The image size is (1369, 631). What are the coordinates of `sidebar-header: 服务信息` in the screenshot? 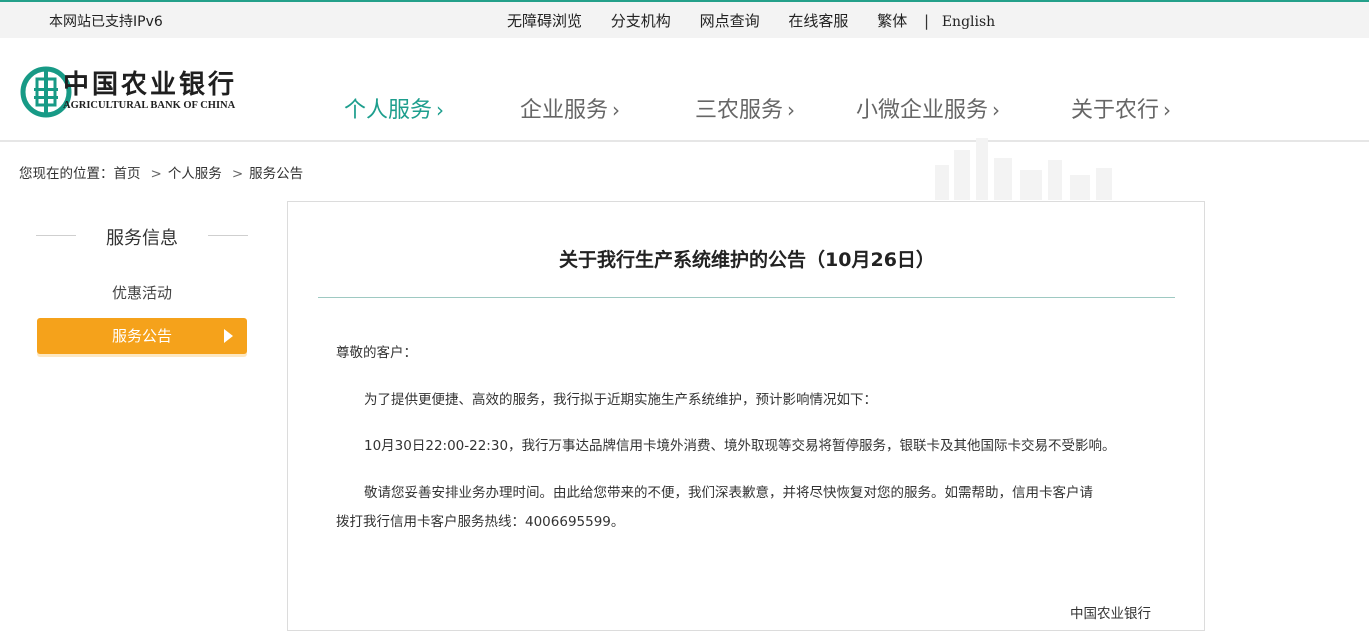 It's located at (142, 237).